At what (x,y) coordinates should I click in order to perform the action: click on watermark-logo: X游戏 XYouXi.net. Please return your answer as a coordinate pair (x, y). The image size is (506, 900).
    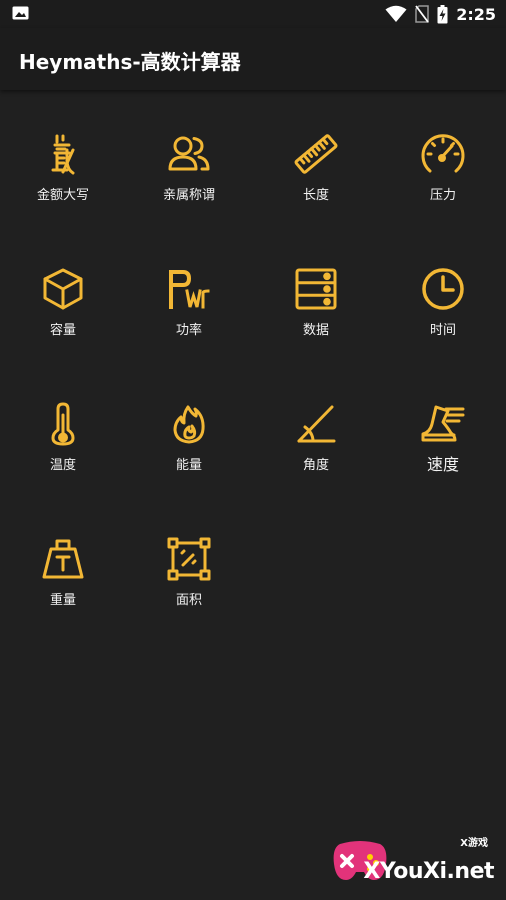
    Looking at the image, I should click on (414, 861).